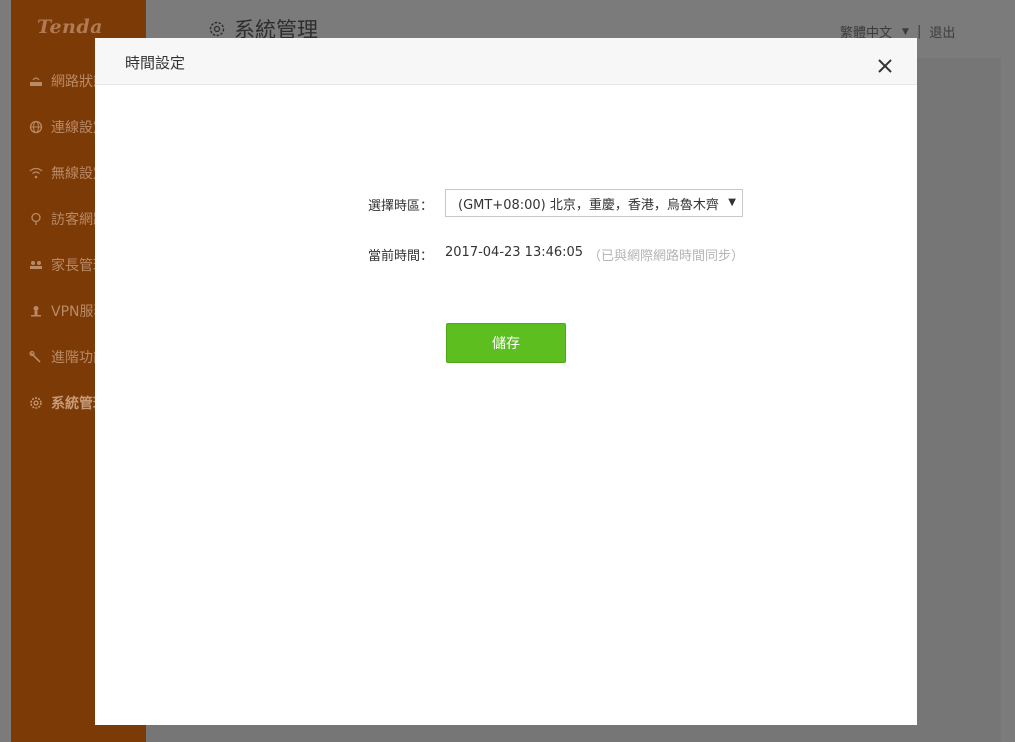  Describe the element at coordinates (70, 27) in the screenshot. I see `tenda-logo: Tenda` at that location.